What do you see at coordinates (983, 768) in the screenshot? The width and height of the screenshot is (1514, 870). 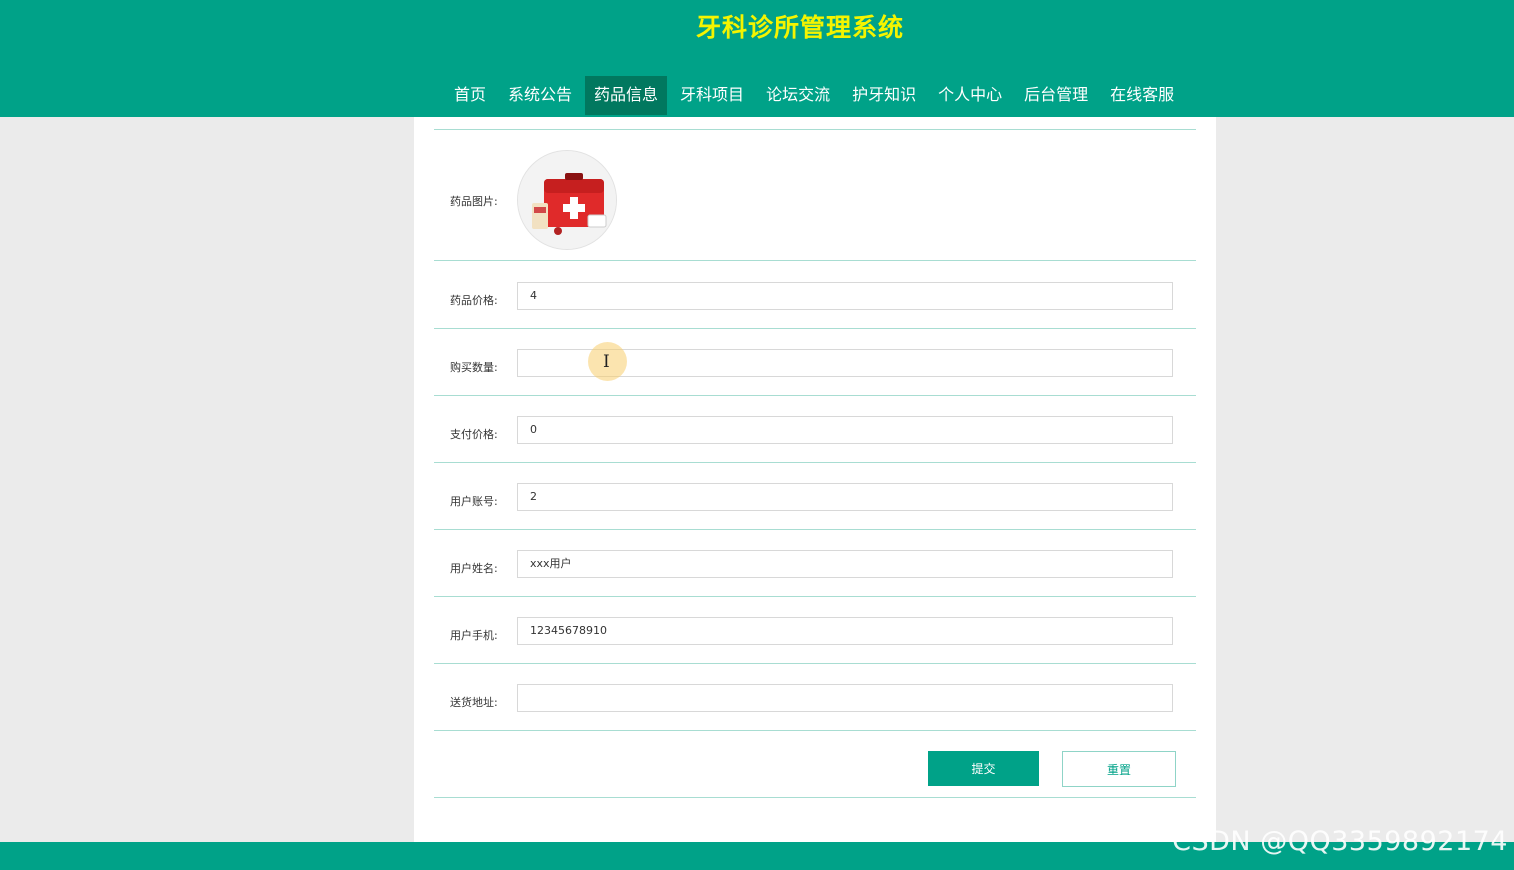 I see `submit-button: 提交` at bounding box center [983, 768].